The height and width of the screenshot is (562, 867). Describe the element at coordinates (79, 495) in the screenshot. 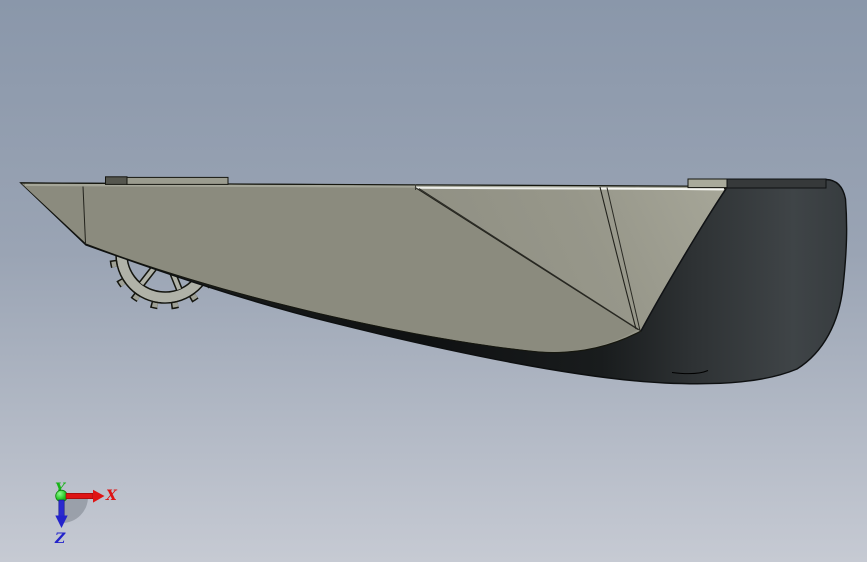

I see `x-axis-shaft` at that location.